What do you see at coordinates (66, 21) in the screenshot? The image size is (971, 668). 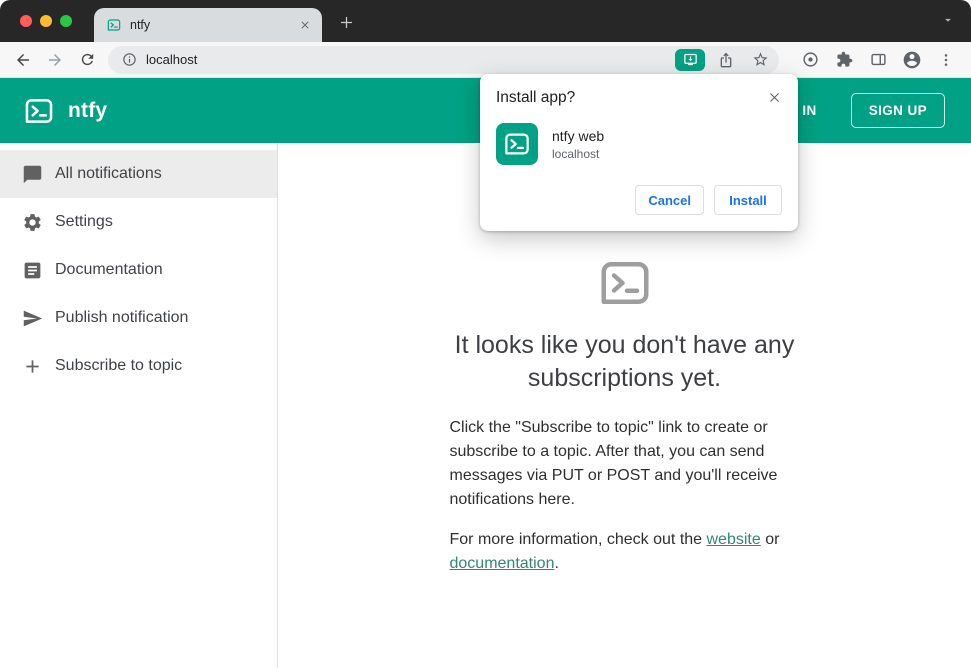 I see `zoom-window-button` at bounding box center [66, 21].